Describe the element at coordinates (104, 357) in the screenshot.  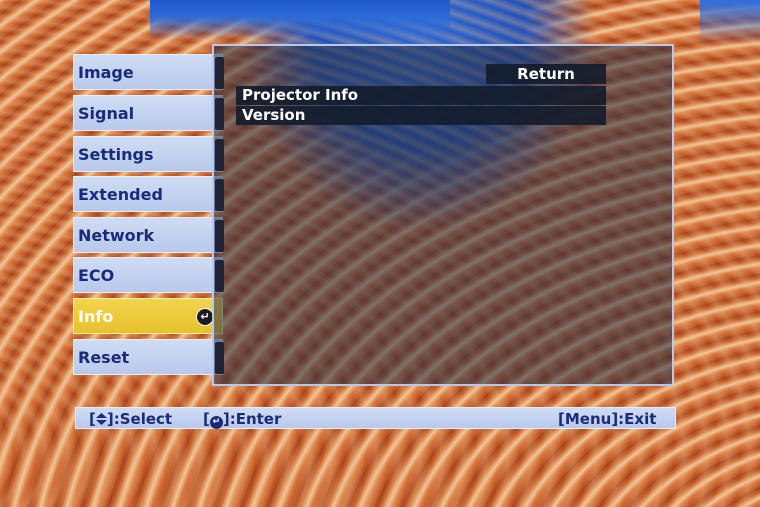
I see `menu-item-label: Reset` at that location.